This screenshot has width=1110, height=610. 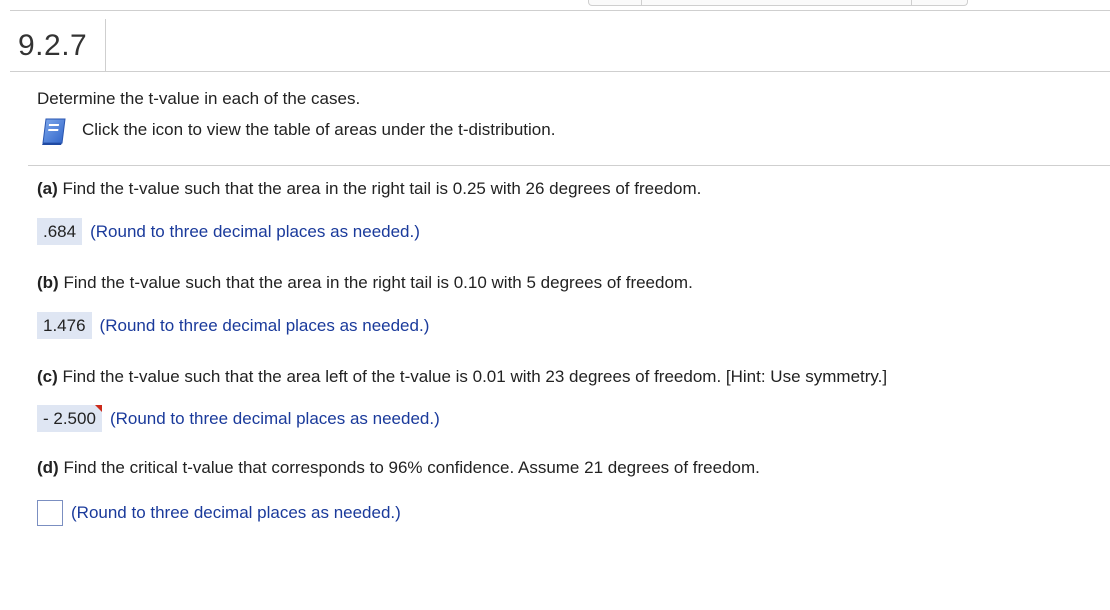 What do you see at coordinates (560, 71) in the screenshot?
I see `header-divider-line` at bounding box center [560, 71].